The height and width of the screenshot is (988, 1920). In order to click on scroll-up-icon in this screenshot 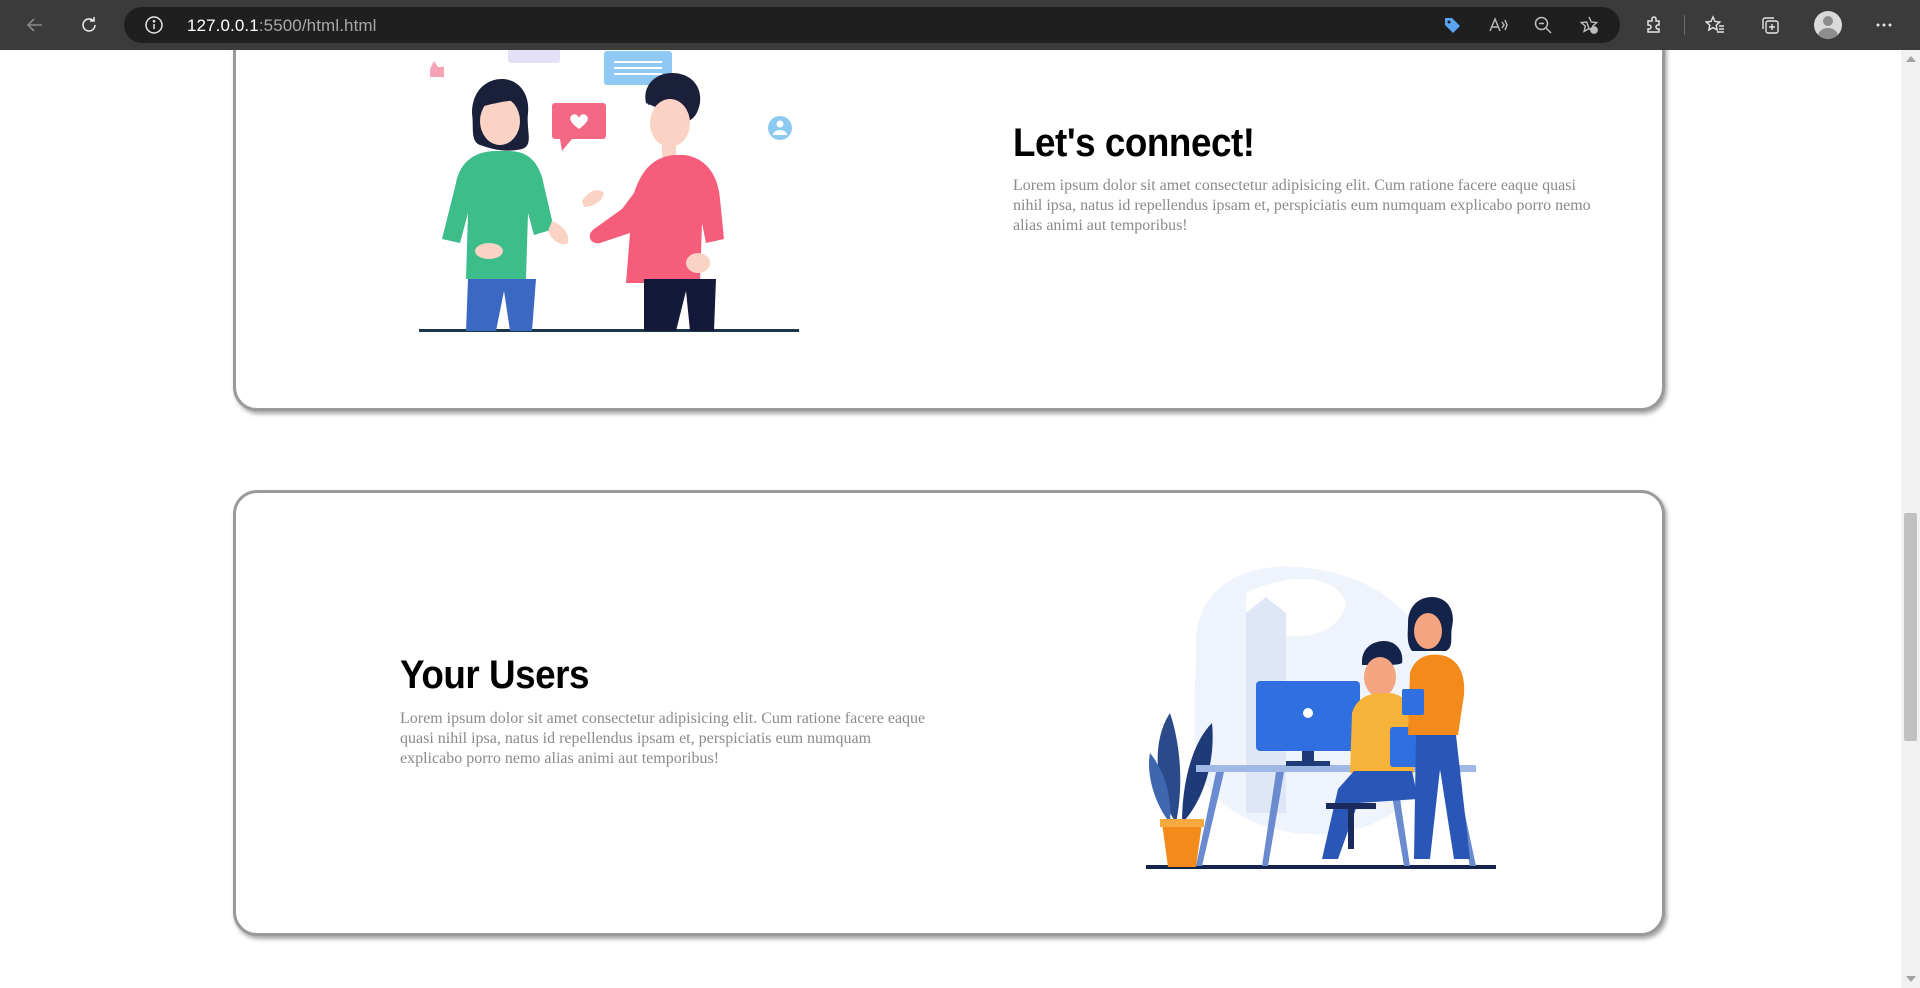, I will do `click(1911, 59)`.